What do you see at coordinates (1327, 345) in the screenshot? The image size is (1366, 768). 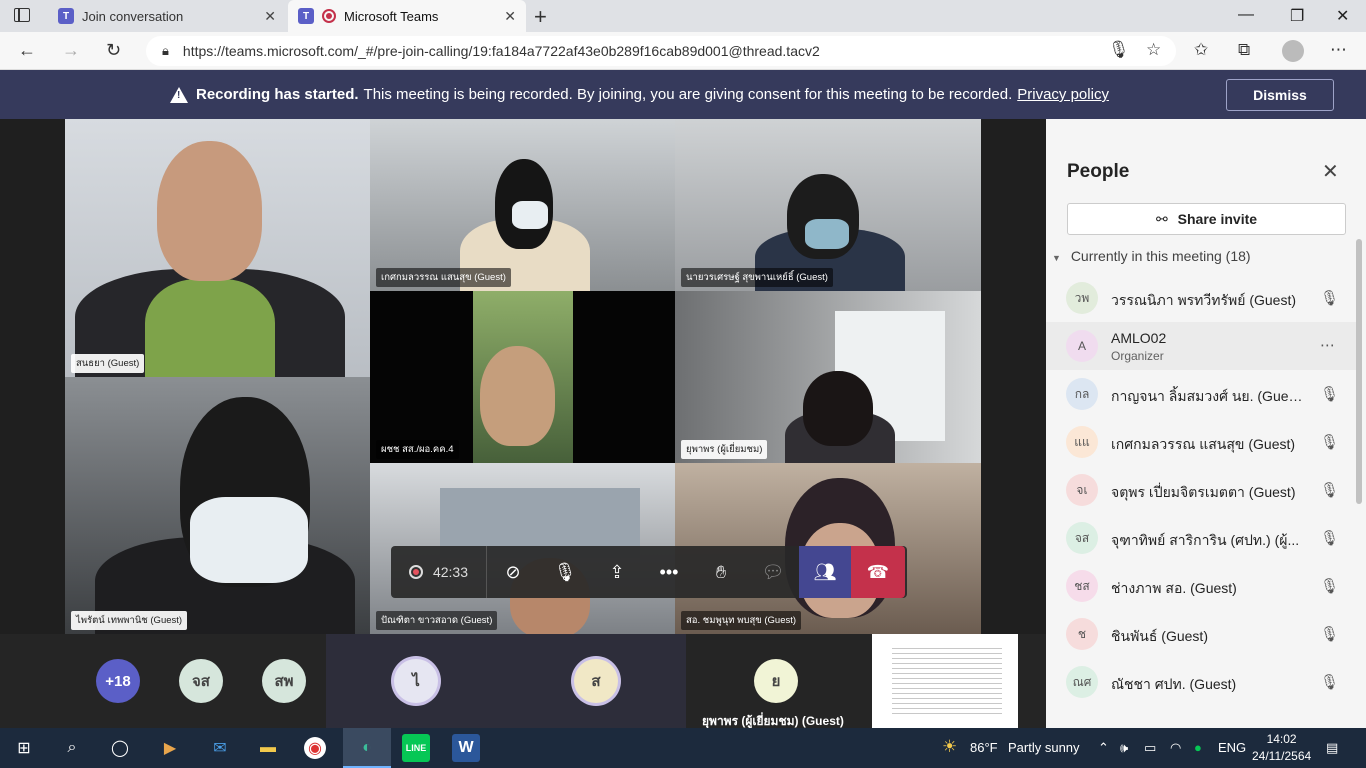 I see `more-options-icon: ⋯` at bounding box center [1327, 345].